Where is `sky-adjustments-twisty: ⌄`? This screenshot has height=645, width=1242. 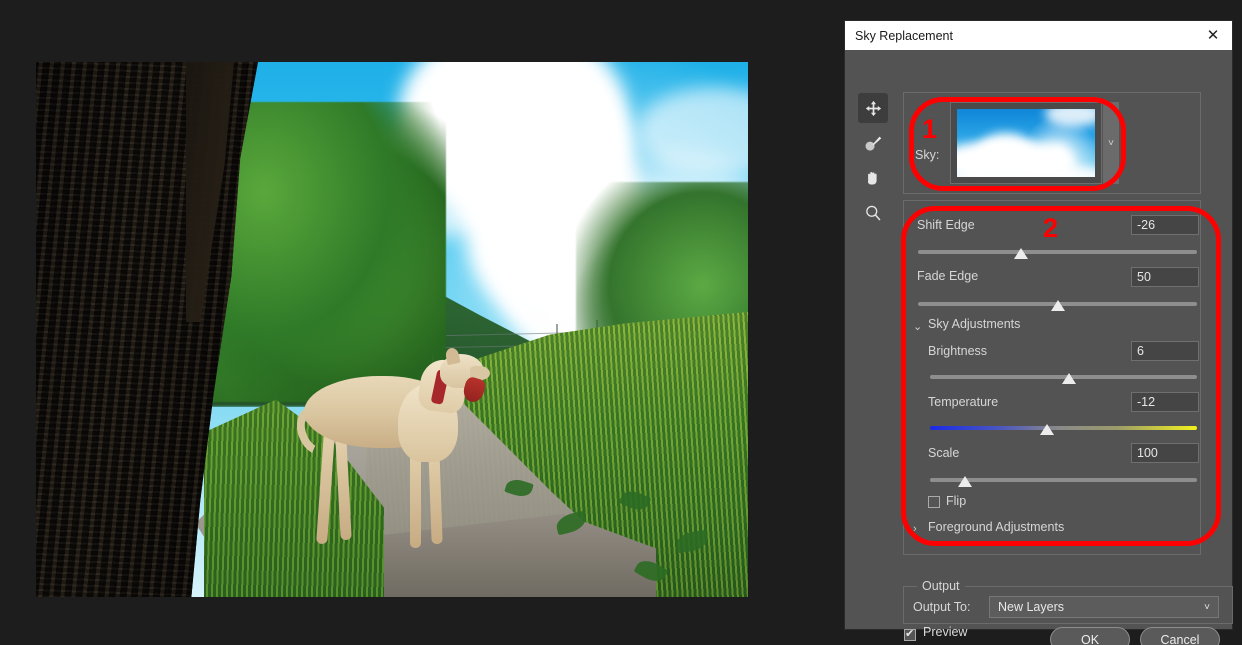 sky-adjustments-twisty: ⌄ is located at coordinates (917, 326).